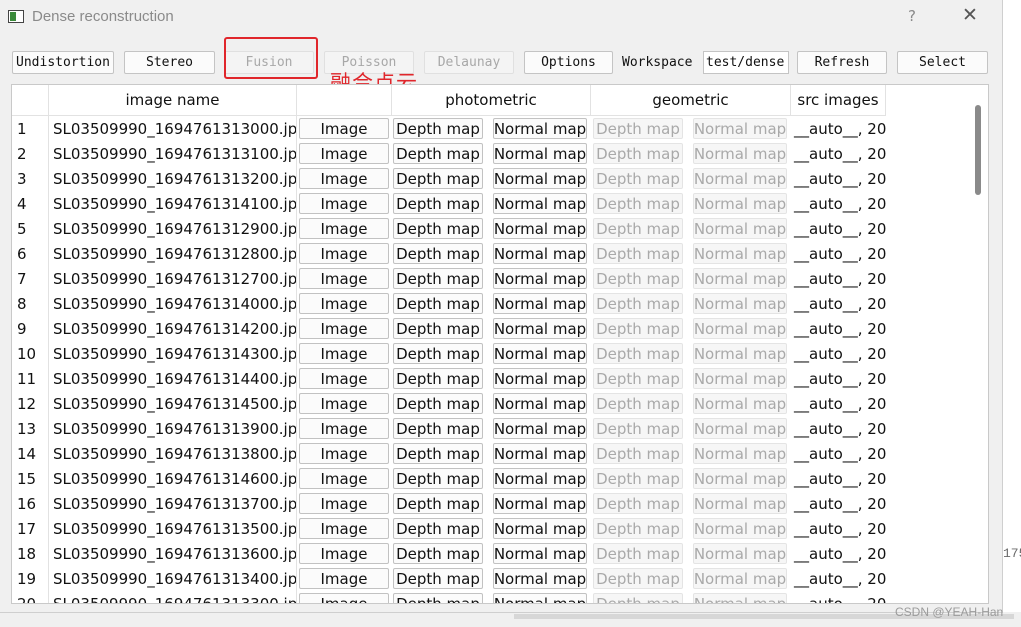  I want to click on close-button: ✕, so click(970, 15).